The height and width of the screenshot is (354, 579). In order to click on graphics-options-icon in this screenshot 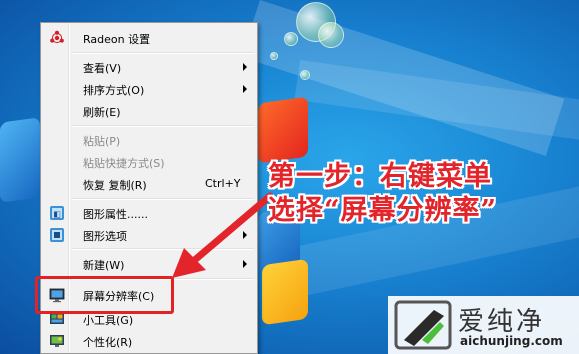, I will do `click(57, 235)`.